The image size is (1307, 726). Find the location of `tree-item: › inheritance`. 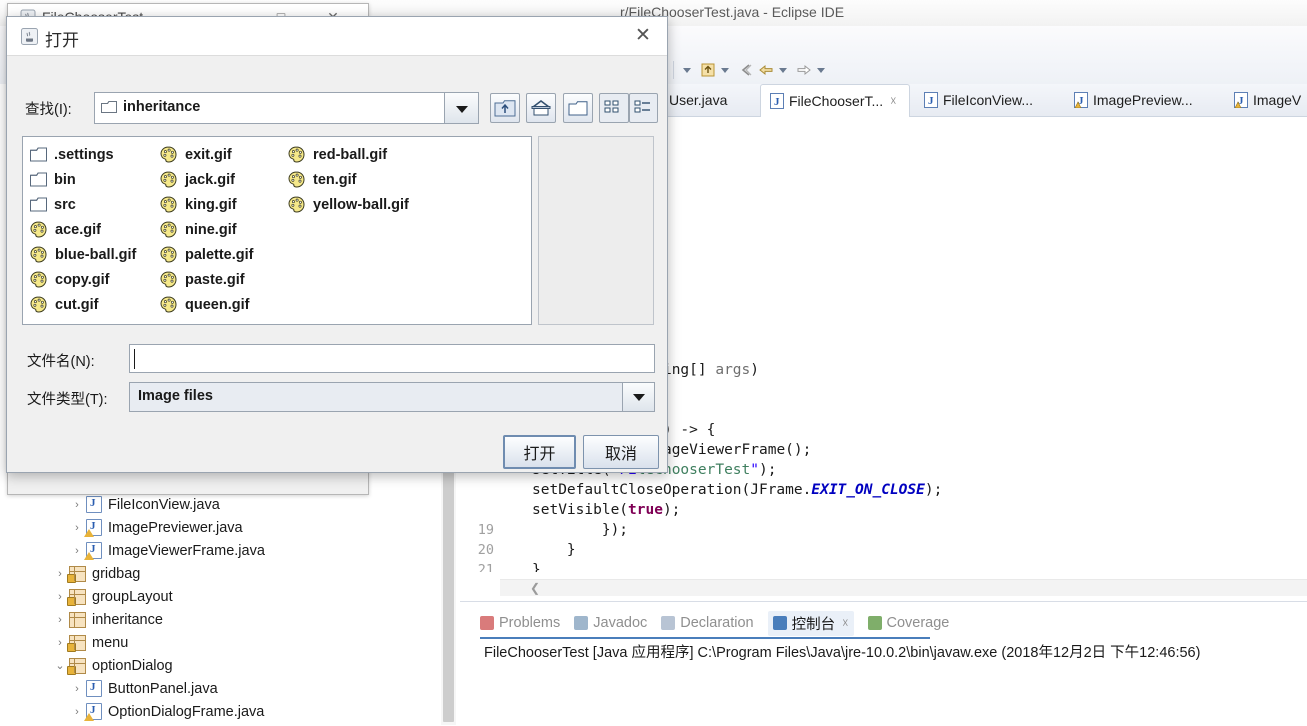

tree-item: › inheritance is located at coordinates (108, 619).